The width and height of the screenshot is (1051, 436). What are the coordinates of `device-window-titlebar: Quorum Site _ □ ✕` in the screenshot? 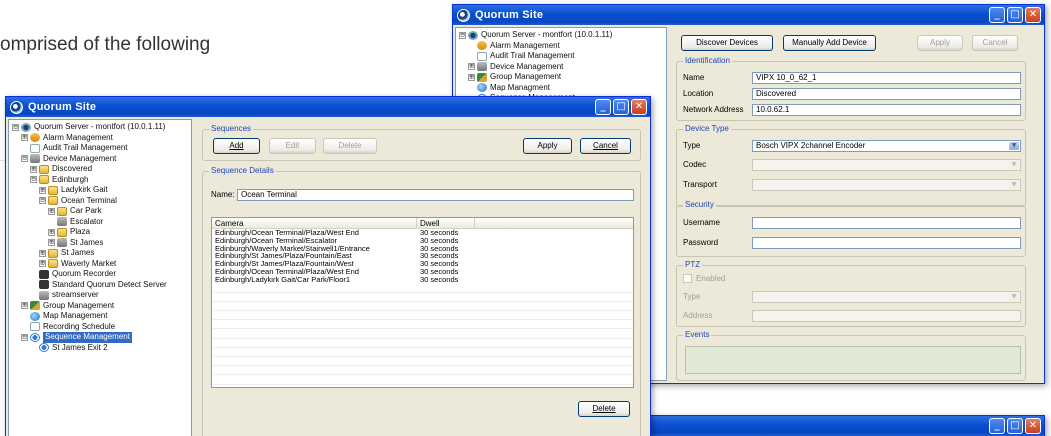 It's located at (748, 15).